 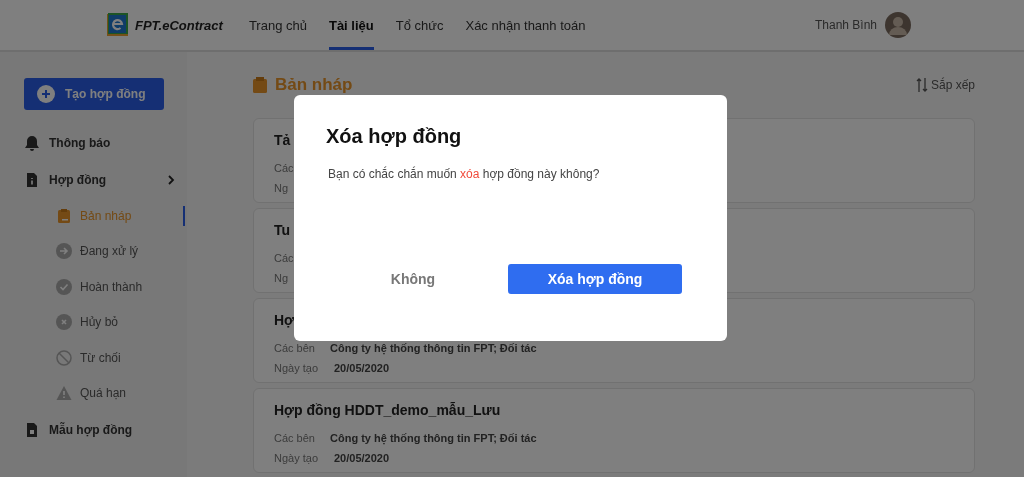 What do you see at coordinates (105, 393) in the screenshot?
I see `sidebar-subitem: Quá hạn` at bounding box center [105, 393].